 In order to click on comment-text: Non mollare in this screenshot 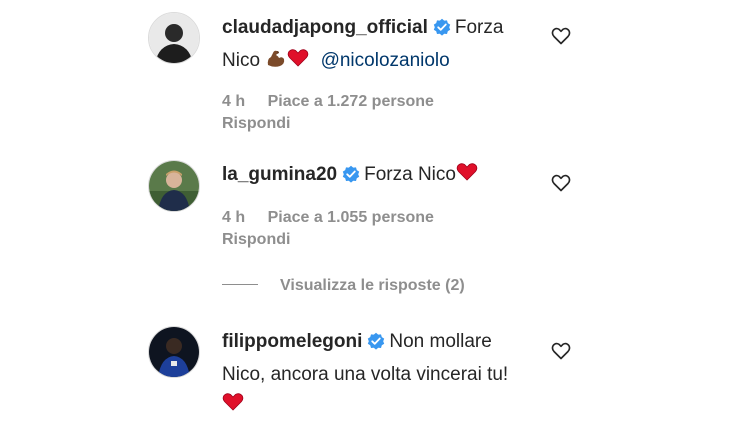, I will do `click(440, 341)`.